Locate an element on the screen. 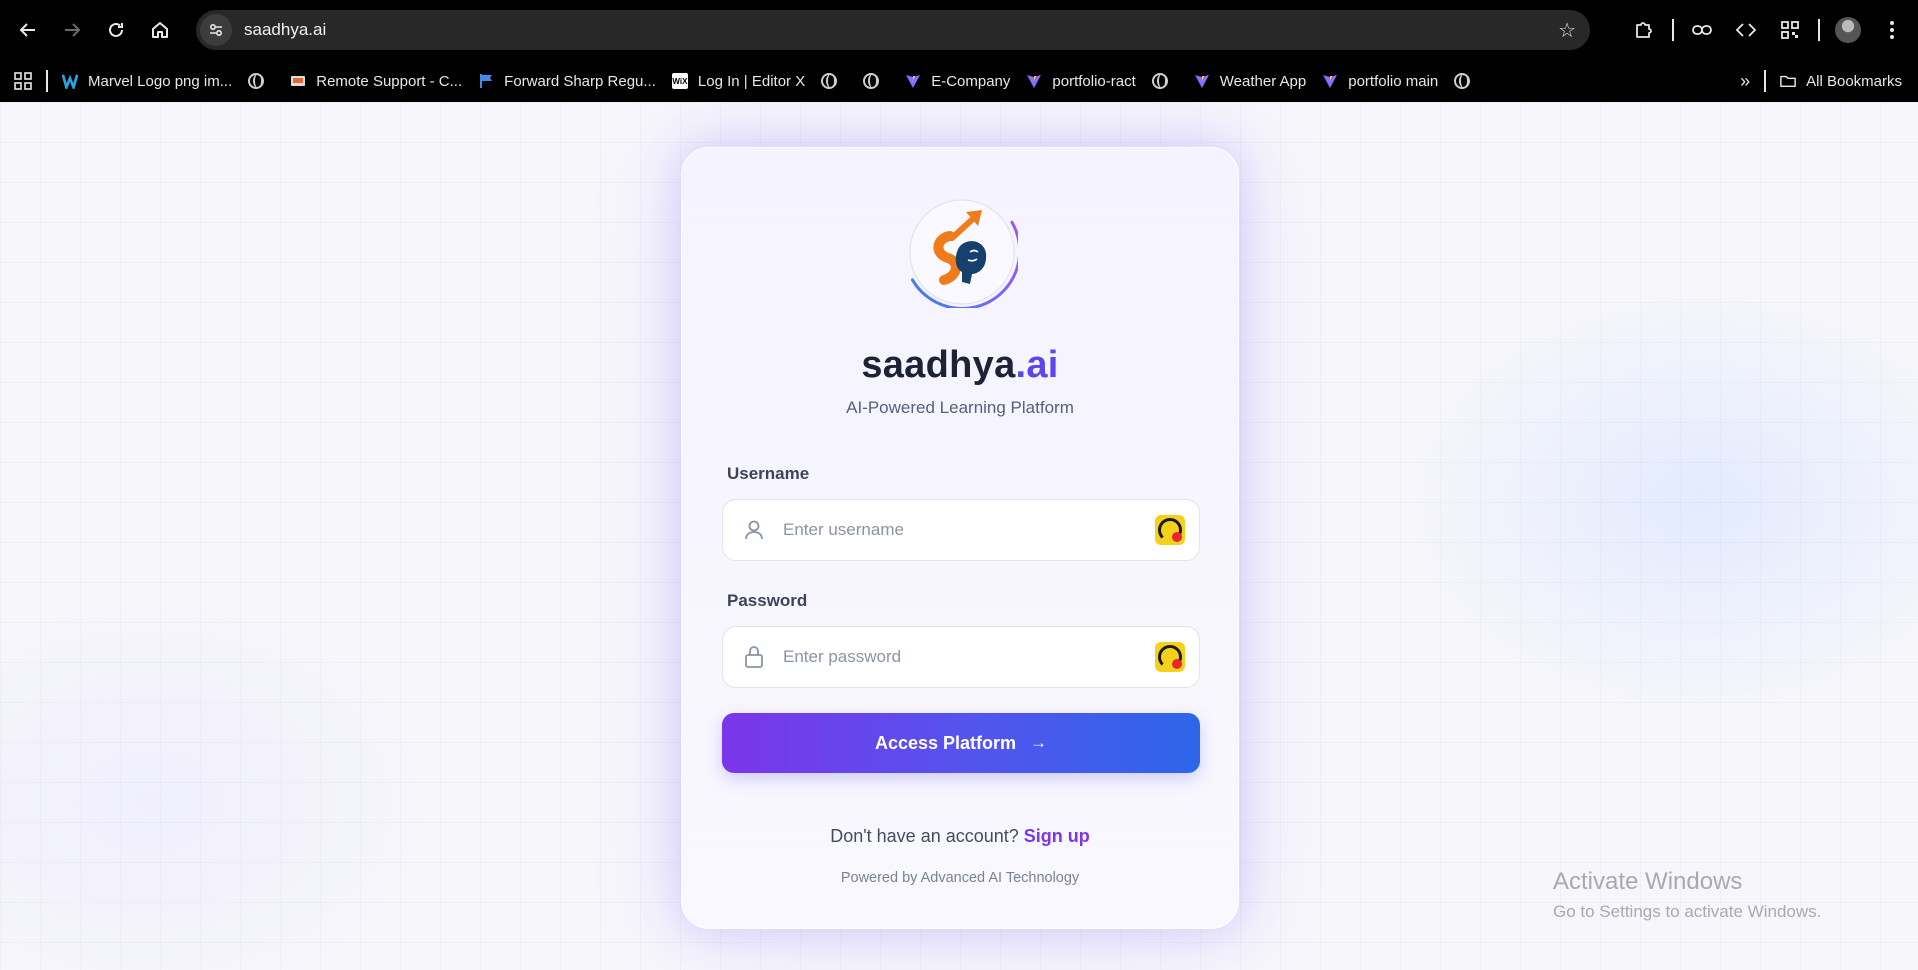 The height and width of the screenshot is (970, 1918). browser-toolbar: saadhya.ai ☆ is located at coordinates (959, 30).